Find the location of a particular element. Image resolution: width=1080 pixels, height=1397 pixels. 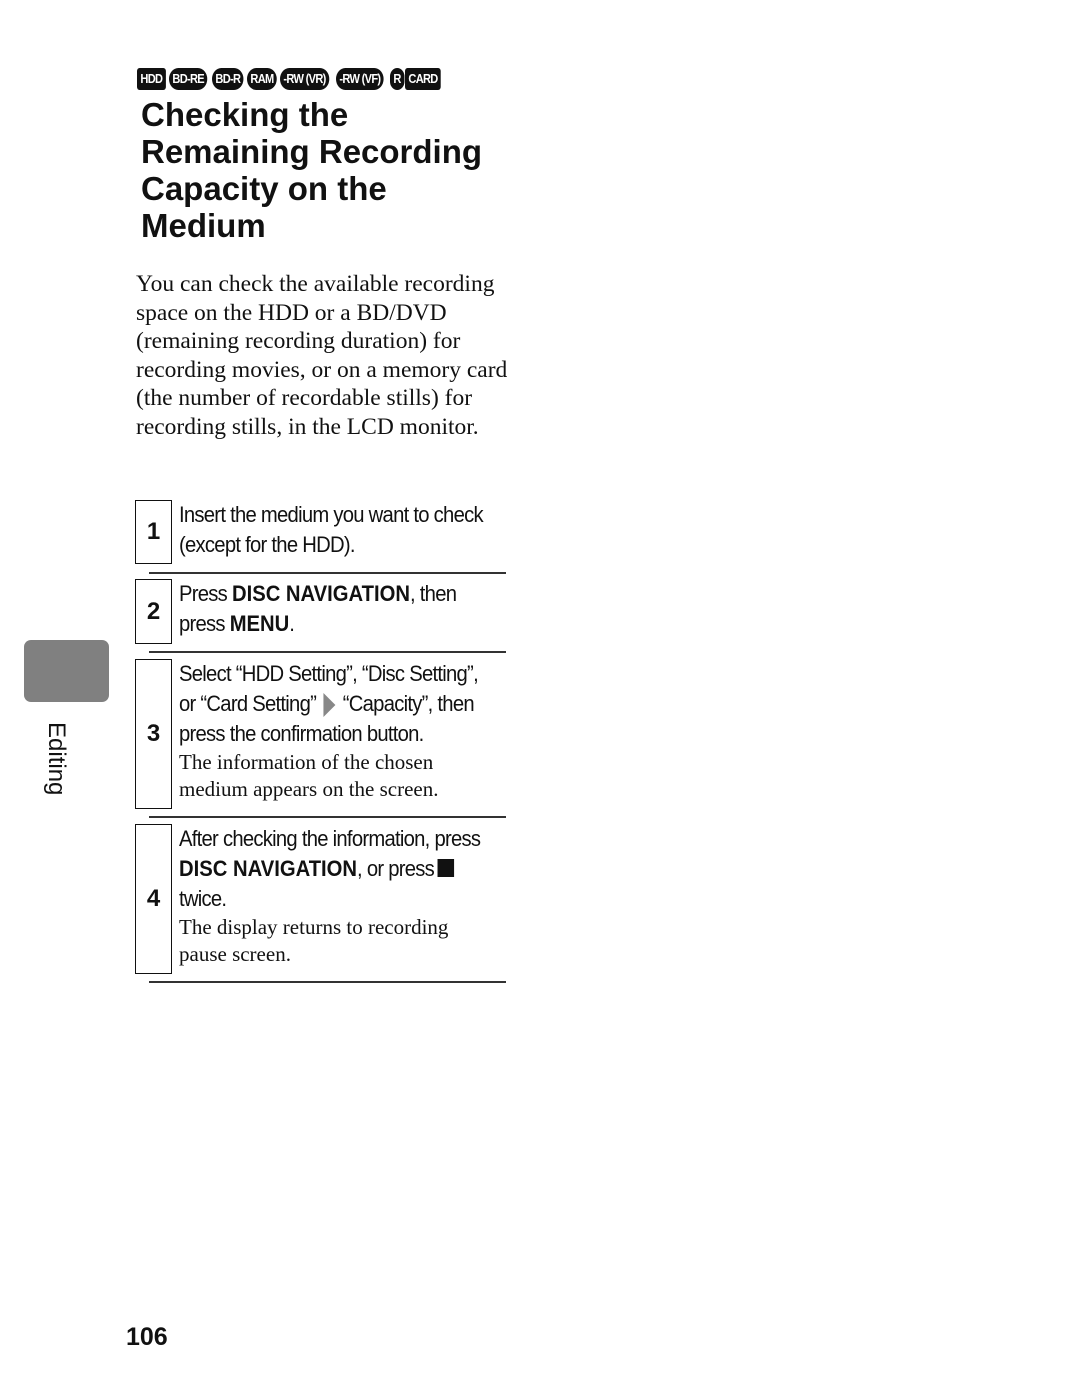

media-badge-rw-vf: -RW (VF) is located at coordinates (360, 79).